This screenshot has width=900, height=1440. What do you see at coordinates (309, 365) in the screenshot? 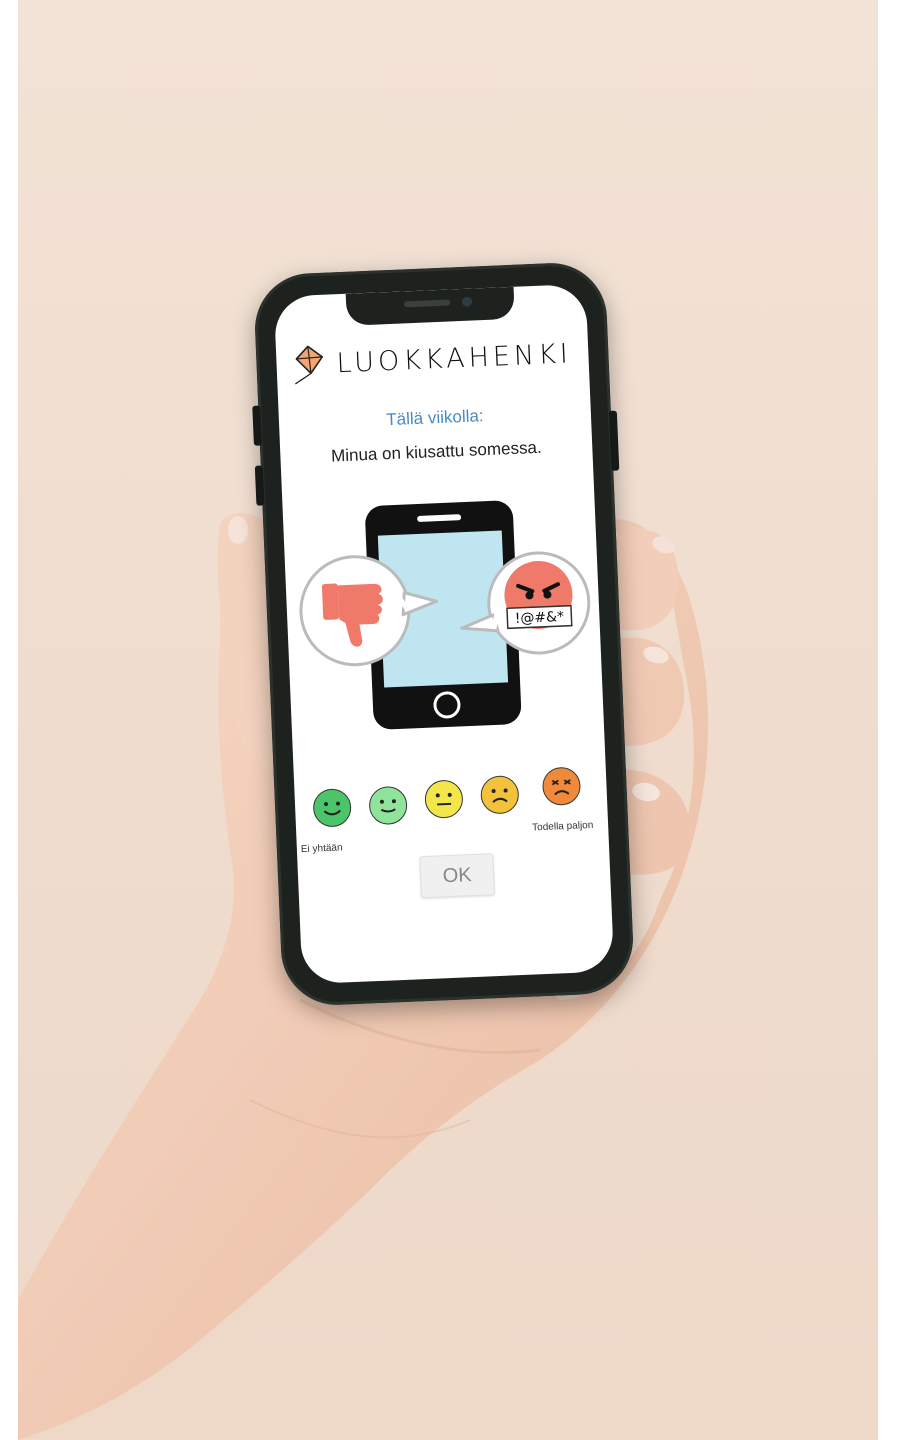
I see `kite-icon` at bounding box center [309, 365].